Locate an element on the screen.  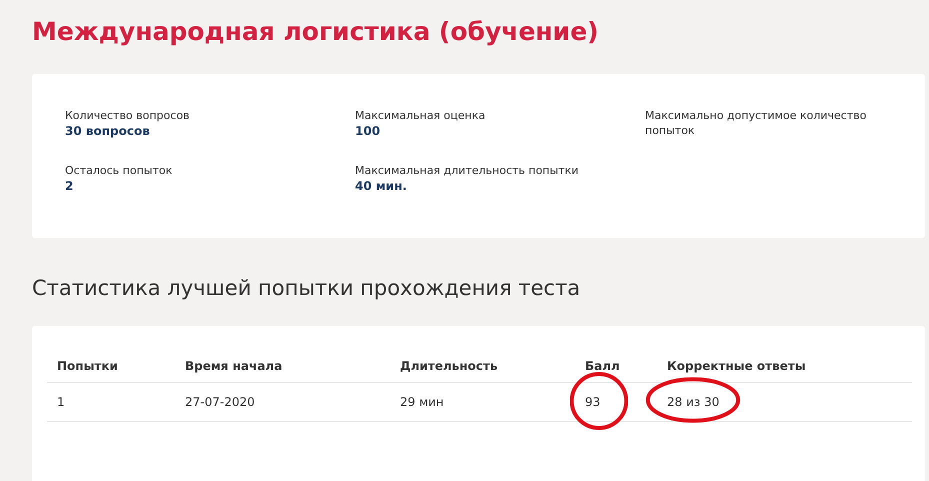
table-cell: 28 из 30 is located at coordinates (693, 402).